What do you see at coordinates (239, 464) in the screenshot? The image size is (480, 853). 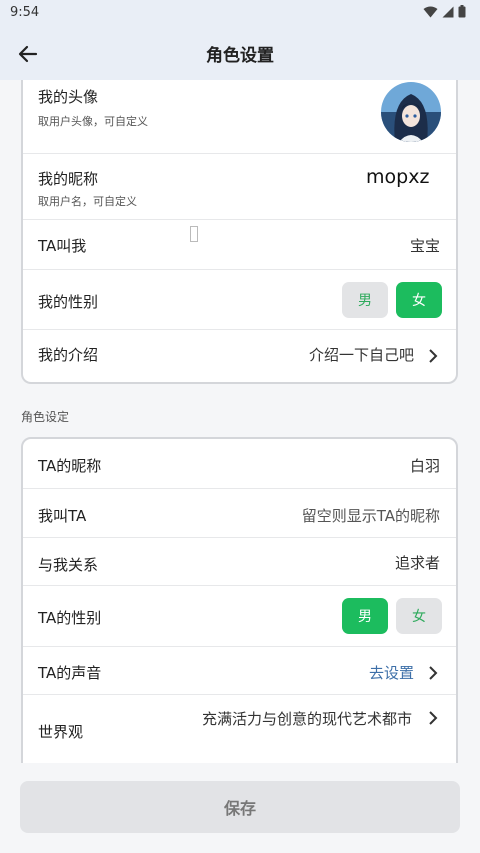 I see `ta-nickname-row: TA的昵称 白羽` at bounding box center [239, 464].